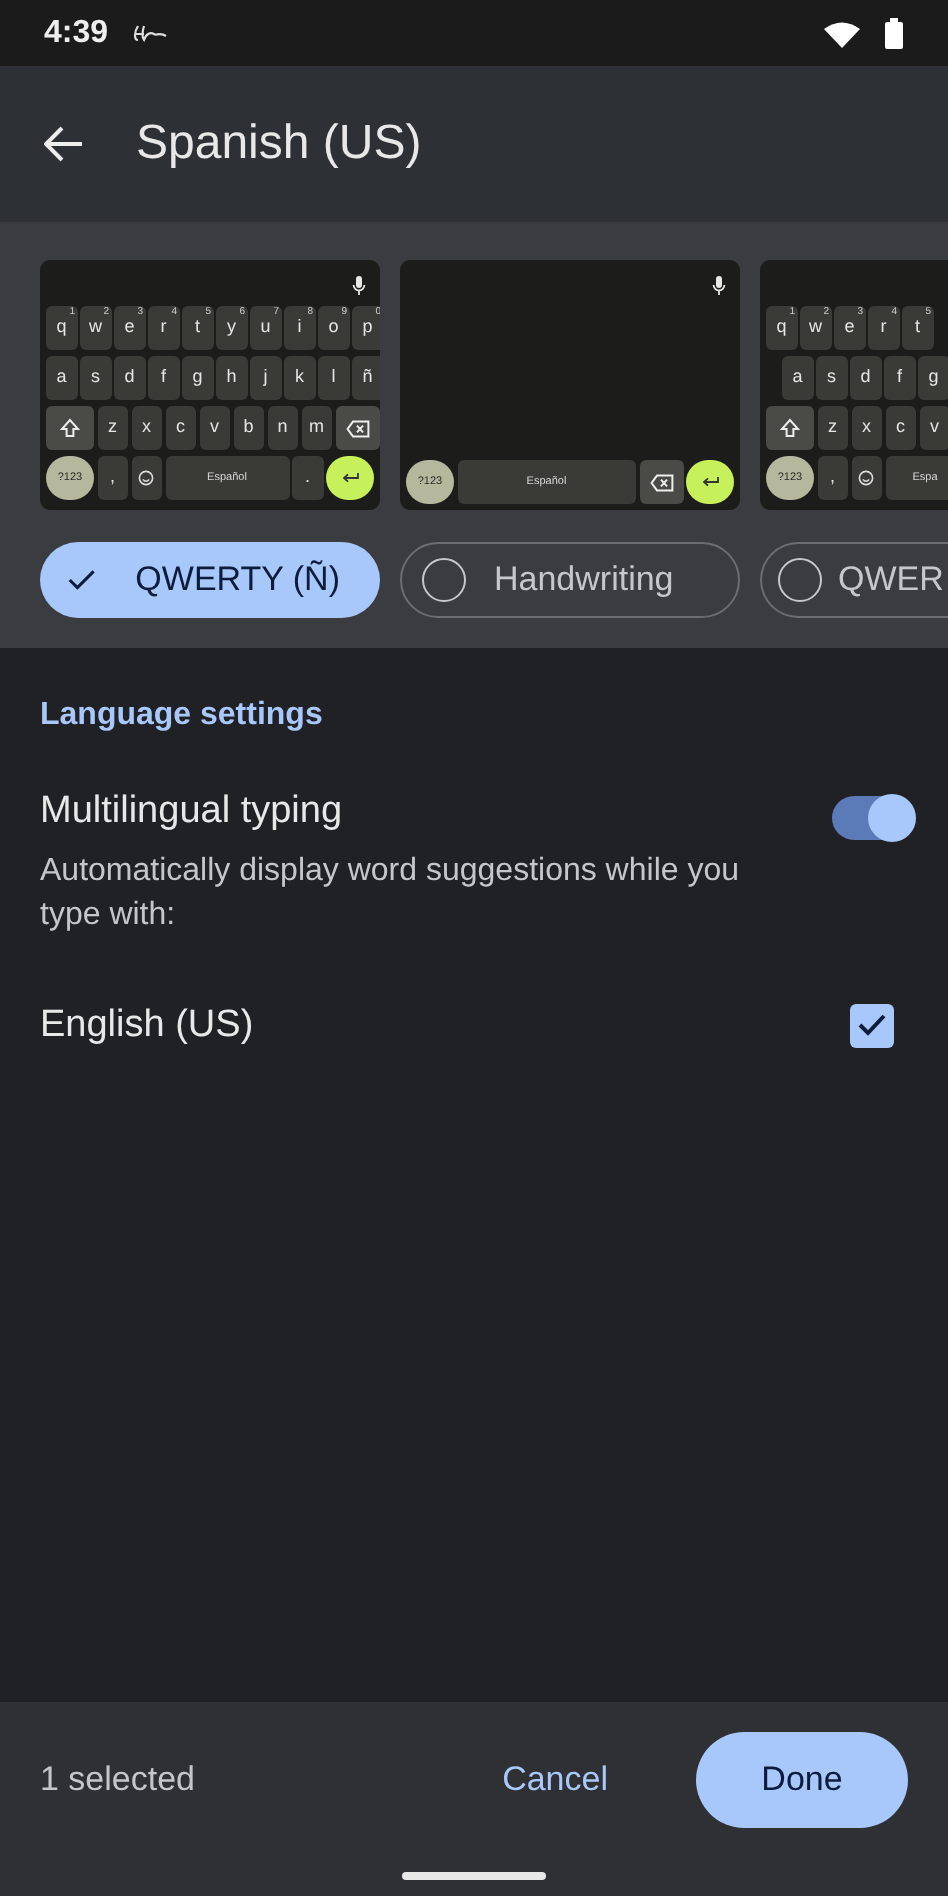  What do you see at coordinates (366, 378) in the screenshot?
I see `keyboard-key: ñ` at bounding box center [366, 378].